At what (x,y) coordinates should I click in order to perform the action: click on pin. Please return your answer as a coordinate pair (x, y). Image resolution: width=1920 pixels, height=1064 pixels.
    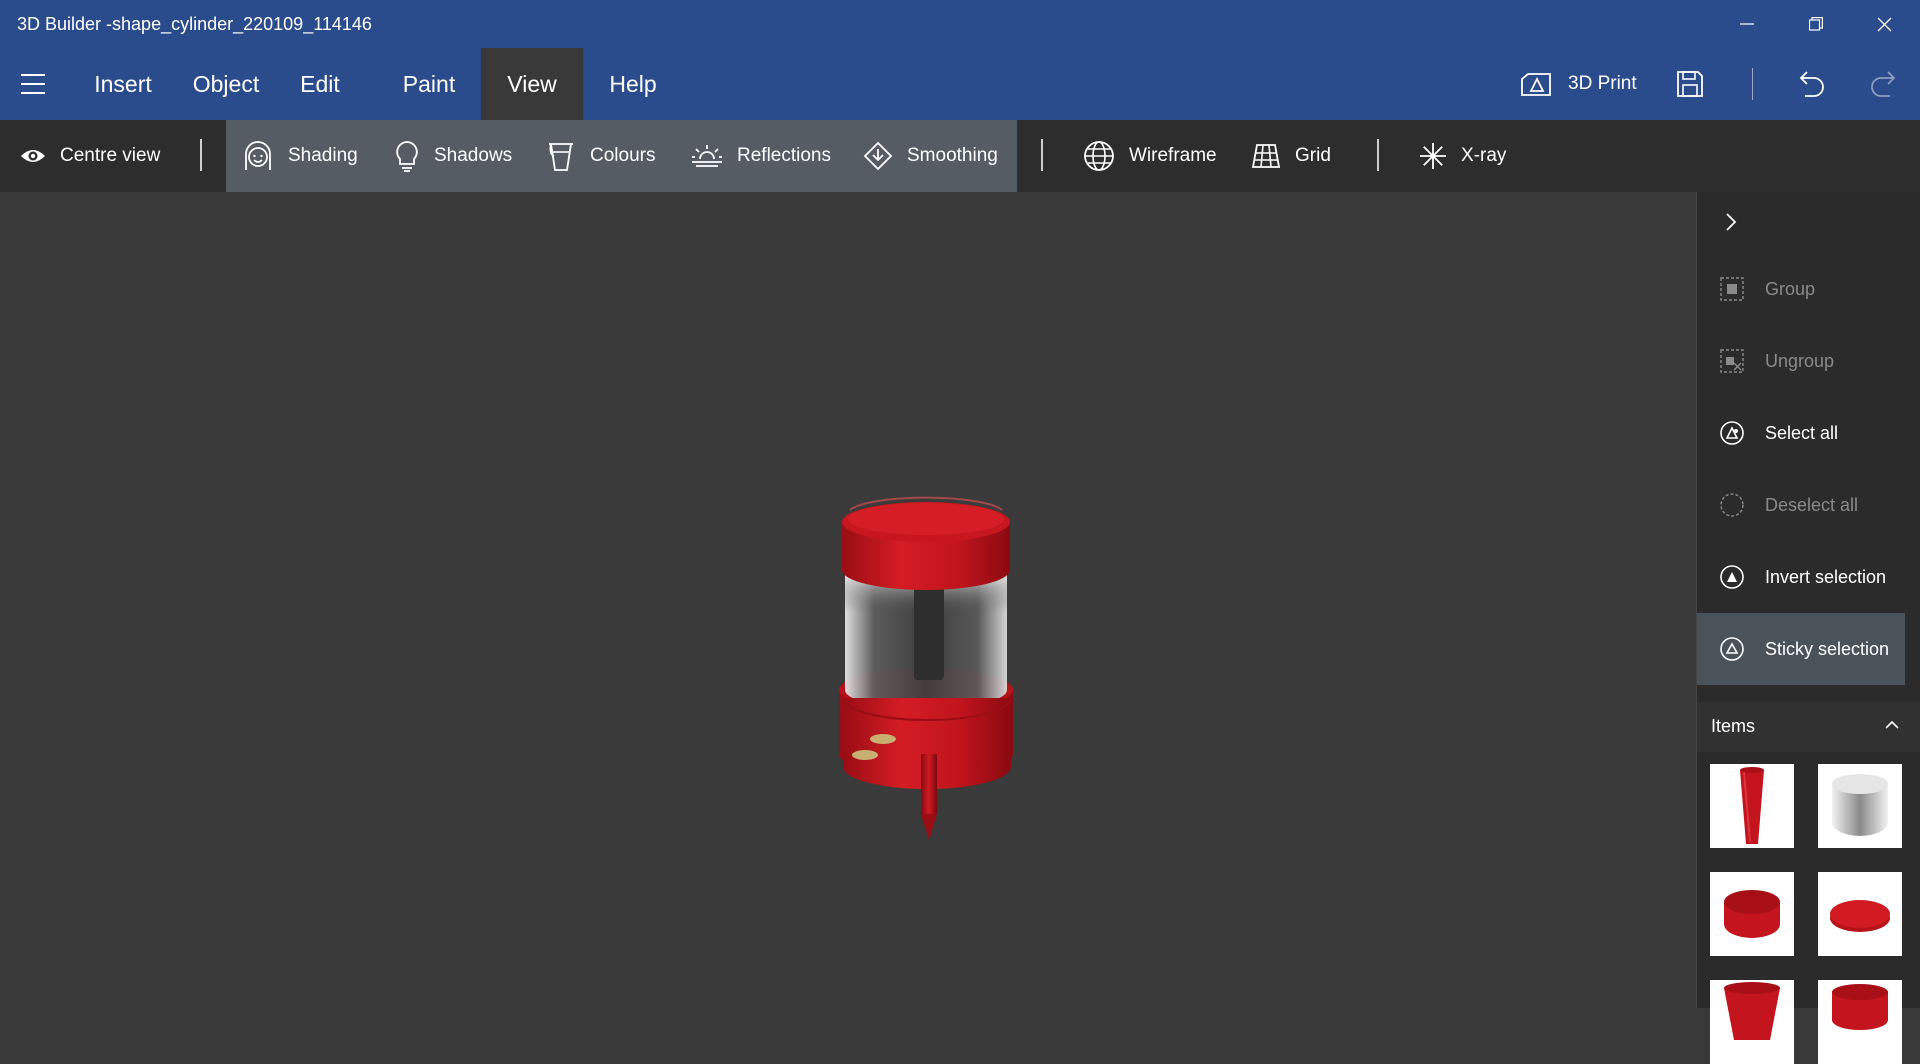
    Looking at the image, I should click on (929, 797).